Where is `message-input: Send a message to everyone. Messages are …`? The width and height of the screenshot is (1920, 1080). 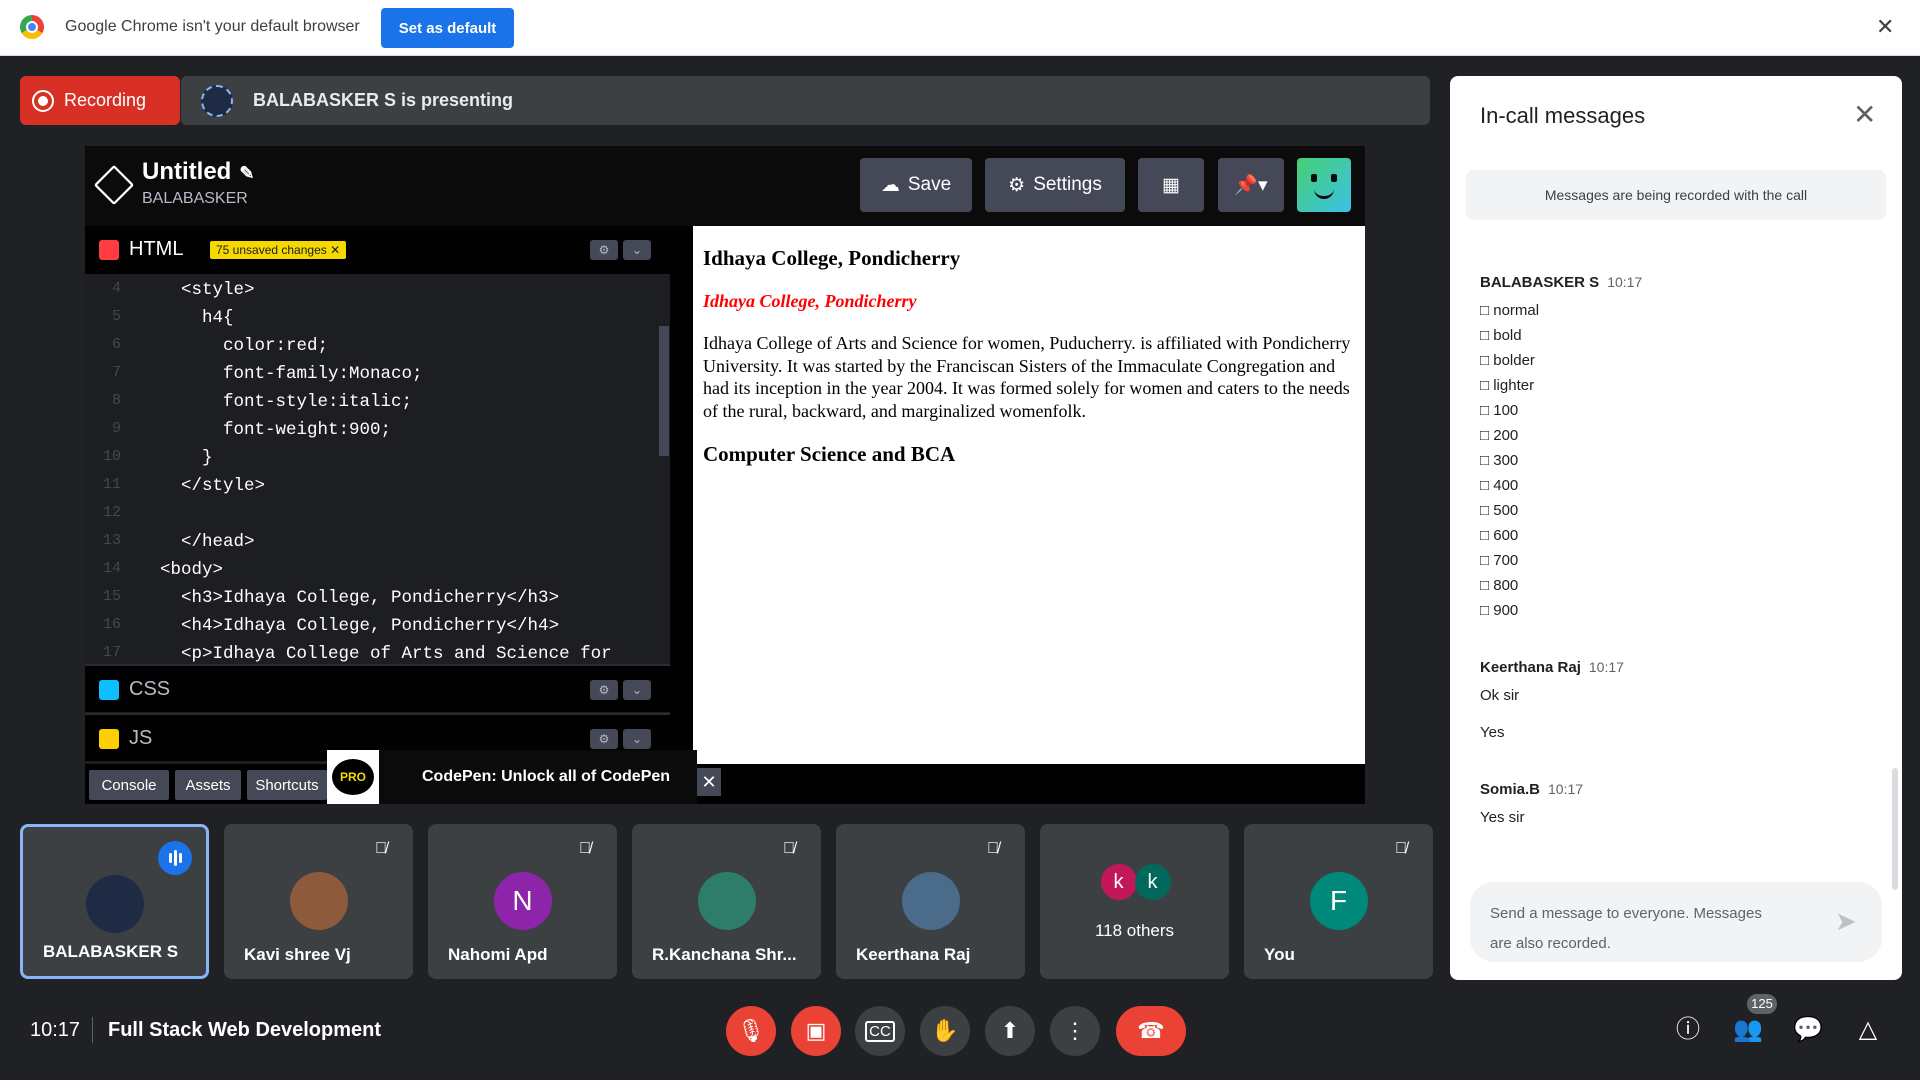
message-input: Send a message to everyone. Messages are … is located at coordinates (1676, 922).